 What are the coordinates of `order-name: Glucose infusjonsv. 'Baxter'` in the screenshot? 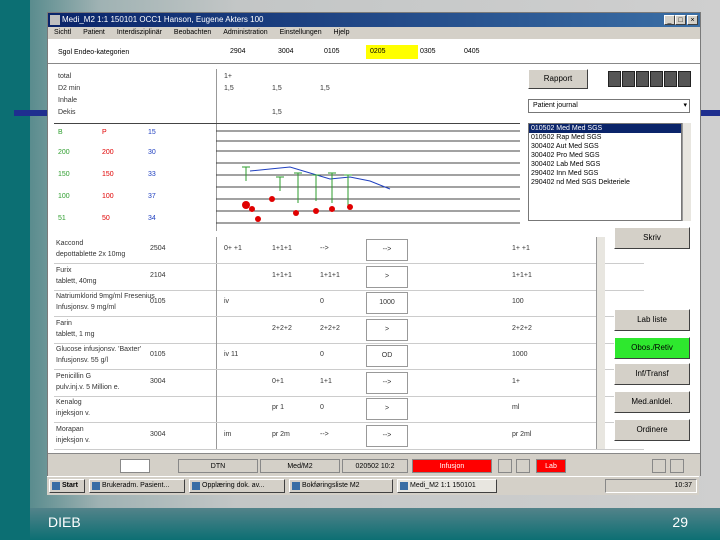 It's located at (99, 349).